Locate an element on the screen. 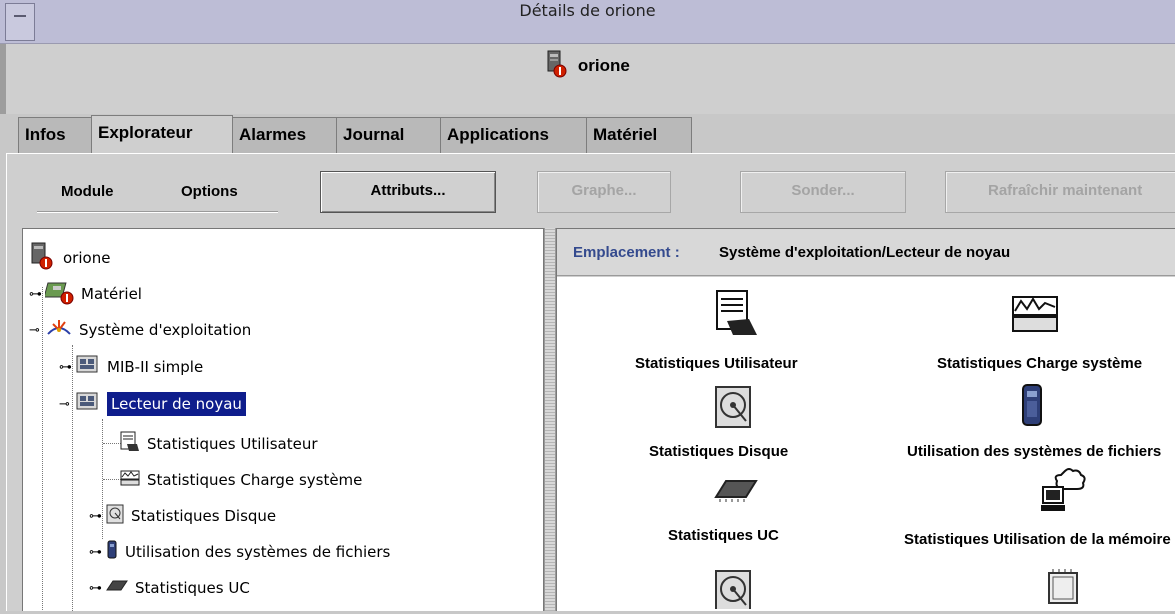  operating-system-icon is located at coordinates (59, 330).